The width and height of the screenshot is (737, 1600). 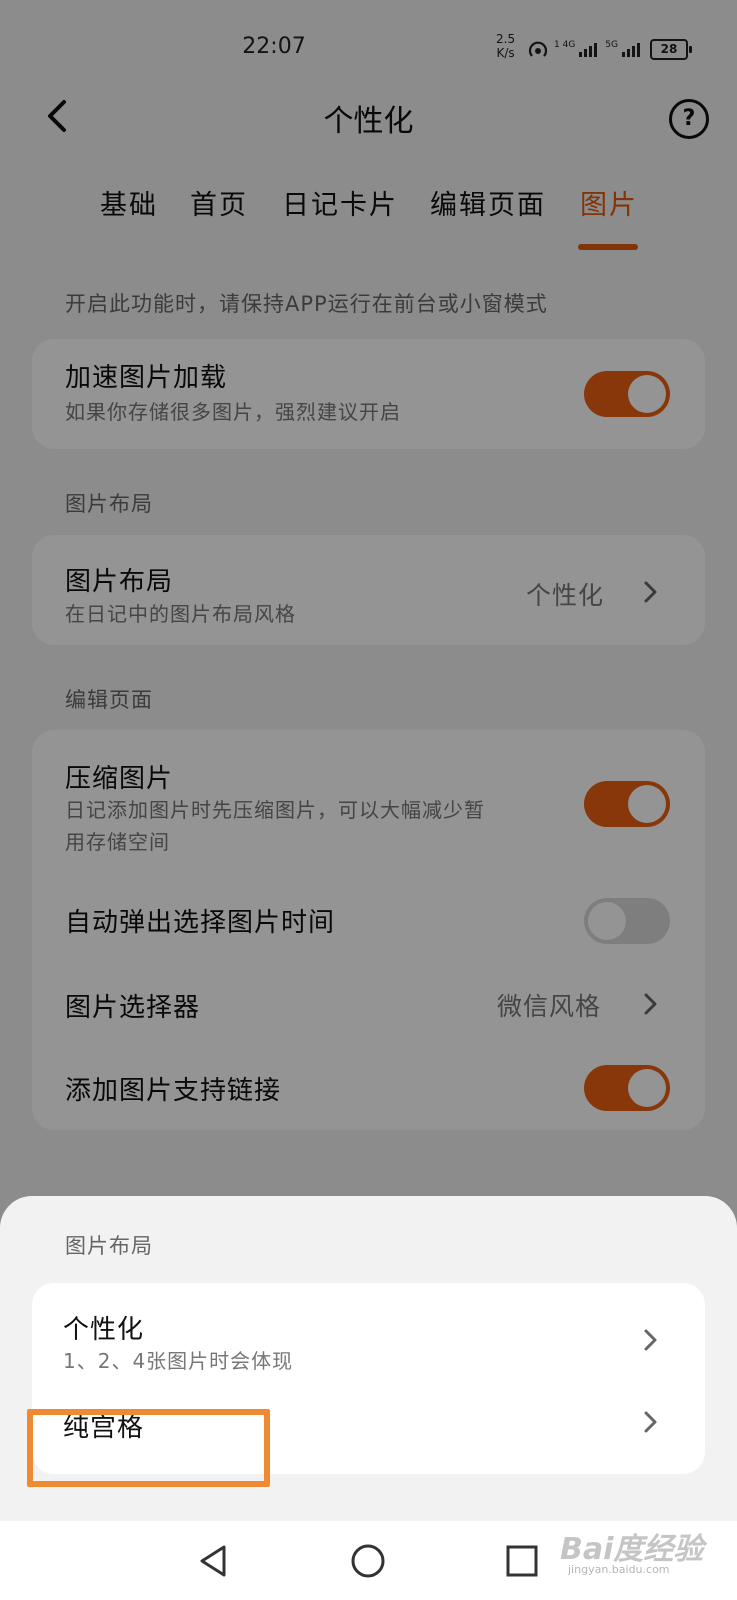 I want to click on option-personalized-title: 个性化, so click(x=104, y=1330).